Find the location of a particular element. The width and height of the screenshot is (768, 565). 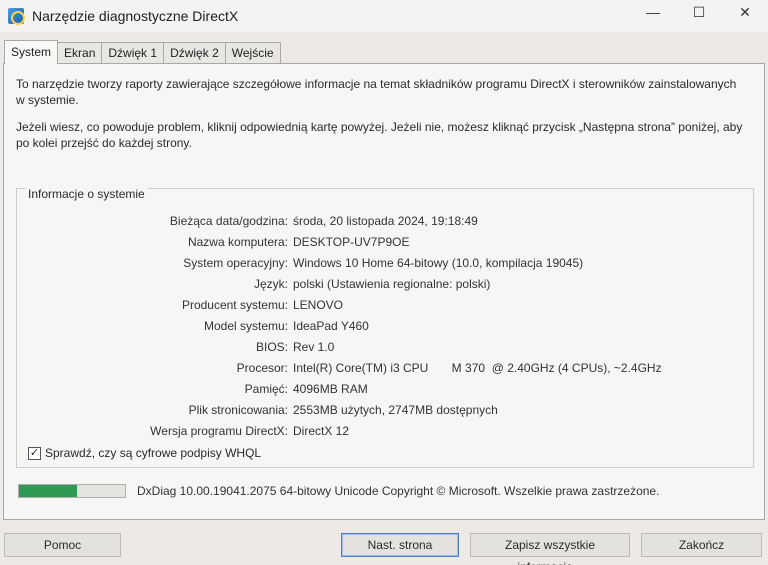

exit-button: Zakończ is located at coordinates (701, 545).